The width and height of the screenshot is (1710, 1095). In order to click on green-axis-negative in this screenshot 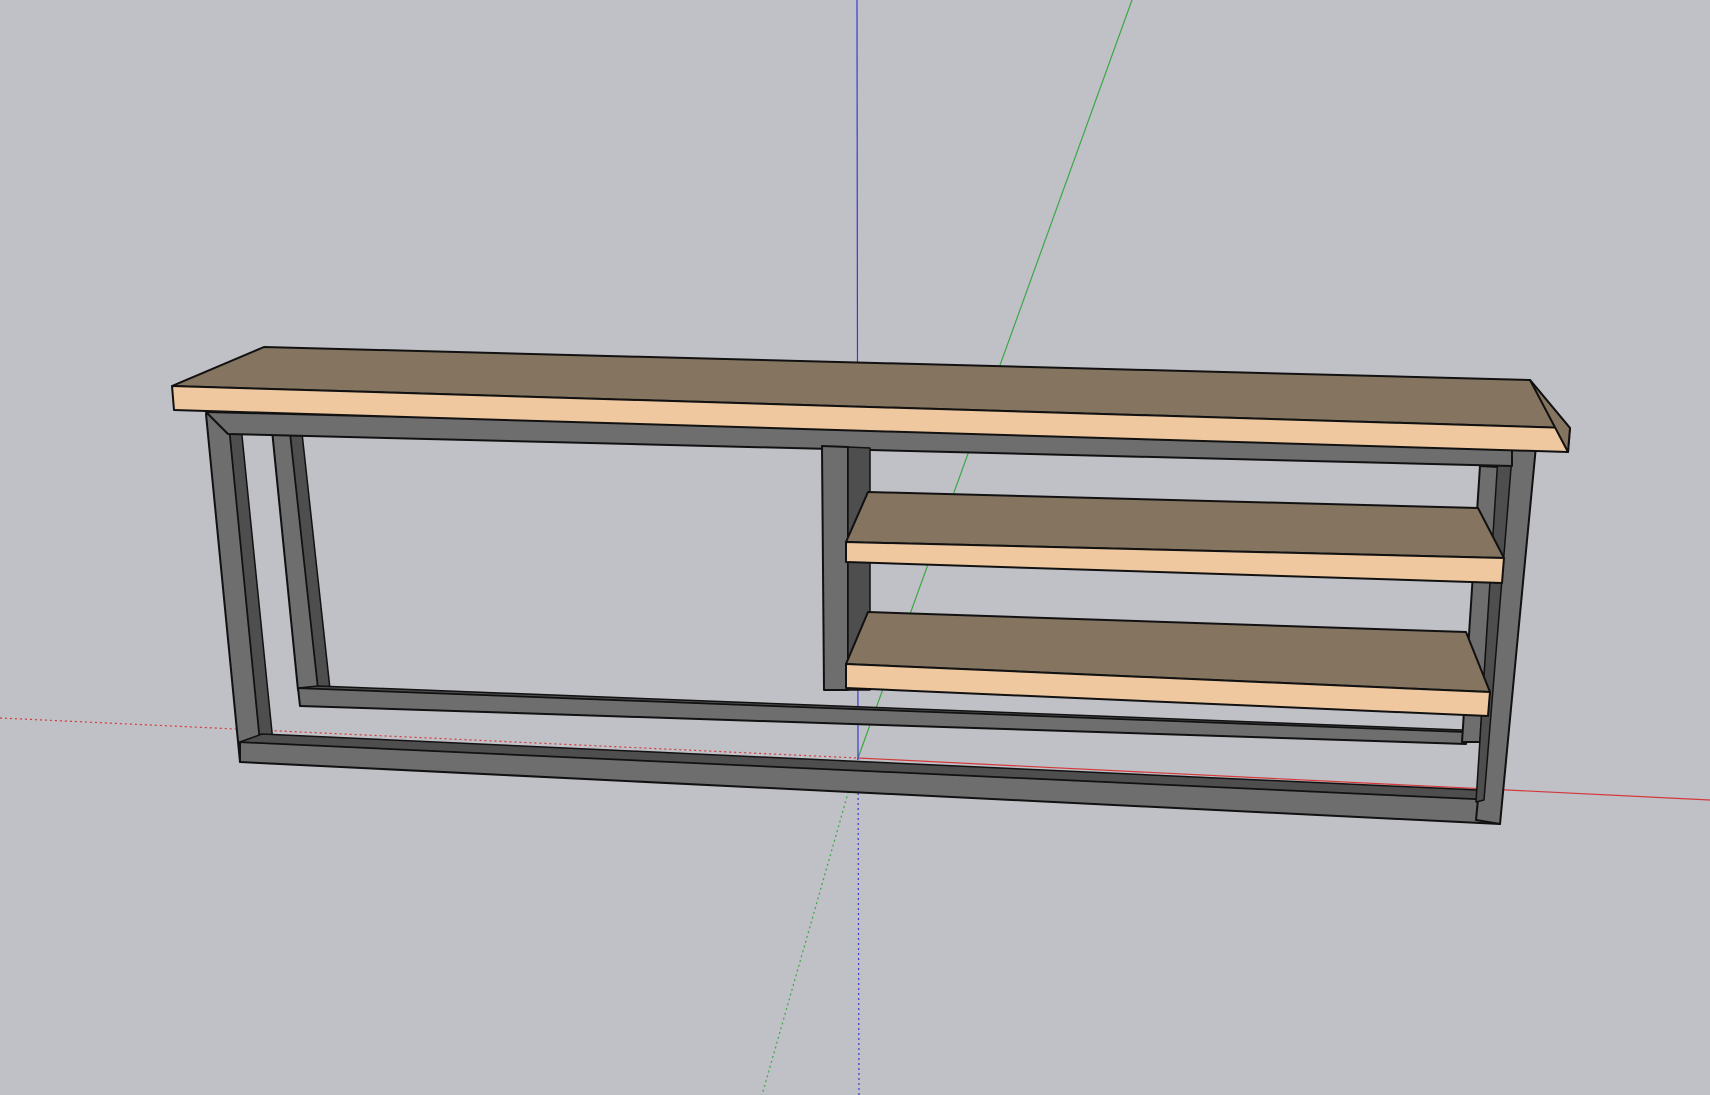, I will do `click(810, 926)`.